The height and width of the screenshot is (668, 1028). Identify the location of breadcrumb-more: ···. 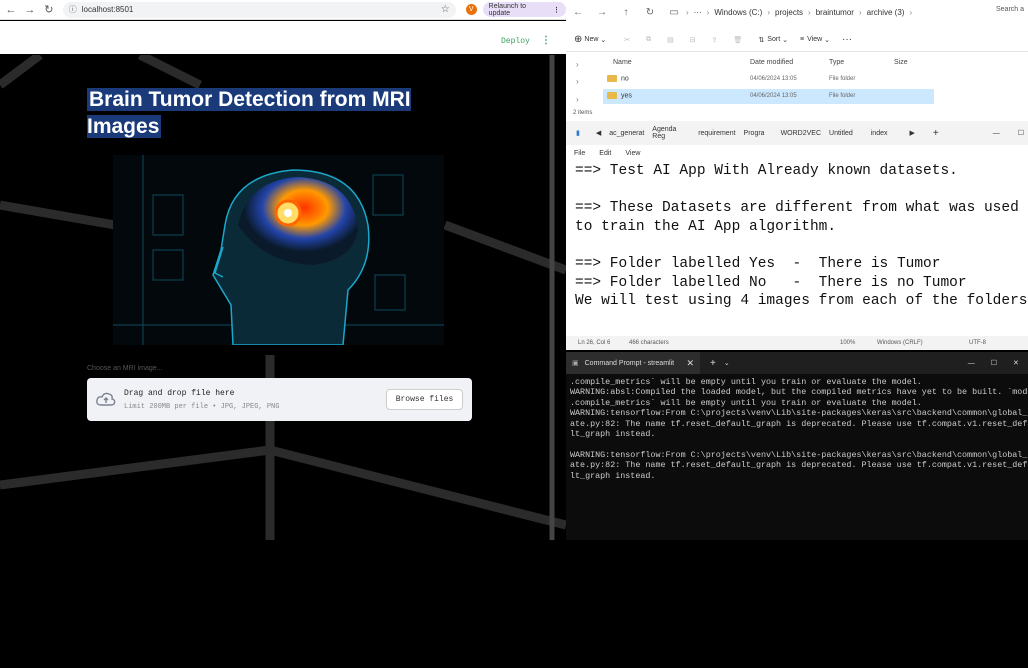
(698, 12).